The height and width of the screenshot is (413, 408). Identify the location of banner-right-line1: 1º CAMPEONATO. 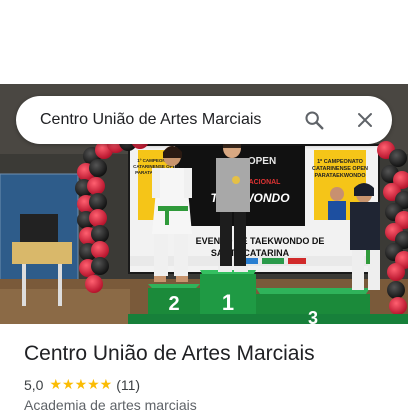
(340, 162).